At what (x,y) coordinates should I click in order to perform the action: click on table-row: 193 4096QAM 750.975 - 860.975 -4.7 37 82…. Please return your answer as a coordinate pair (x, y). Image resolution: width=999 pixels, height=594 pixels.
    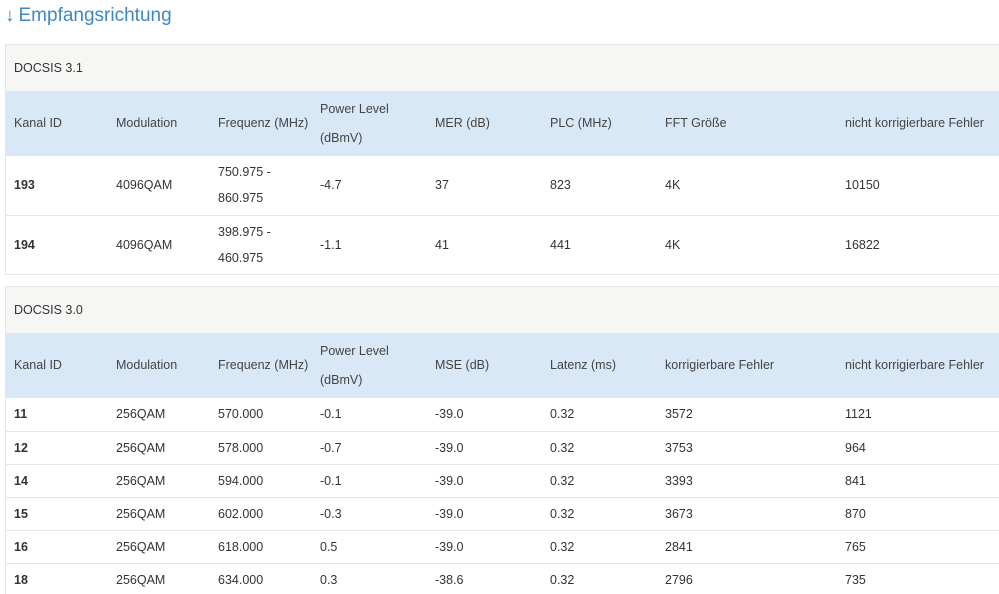
    Looking at the image, I should click on (502, 186).